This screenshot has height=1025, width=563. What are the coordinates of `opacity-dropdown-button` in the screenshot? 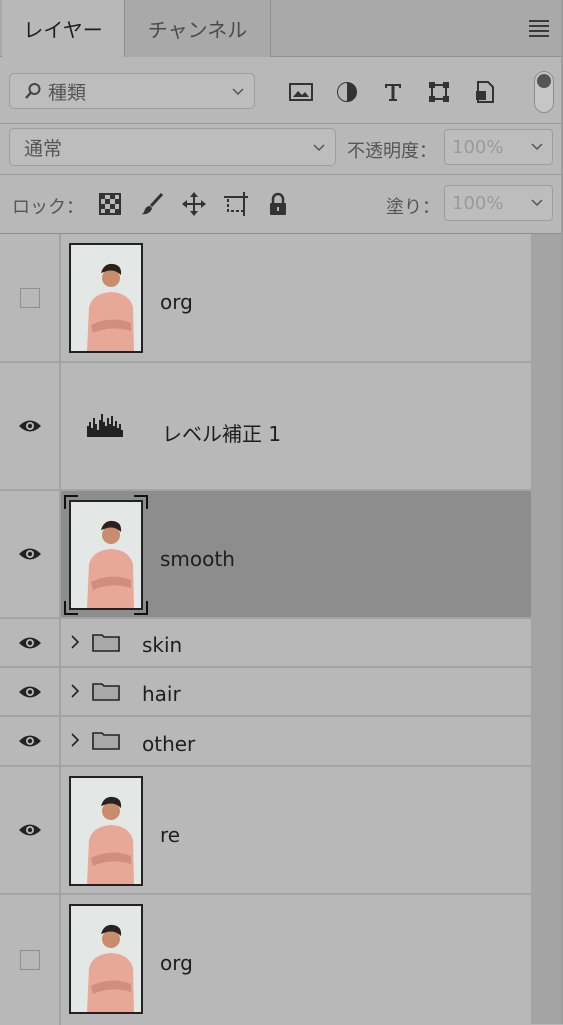 It's located at (537, 147).